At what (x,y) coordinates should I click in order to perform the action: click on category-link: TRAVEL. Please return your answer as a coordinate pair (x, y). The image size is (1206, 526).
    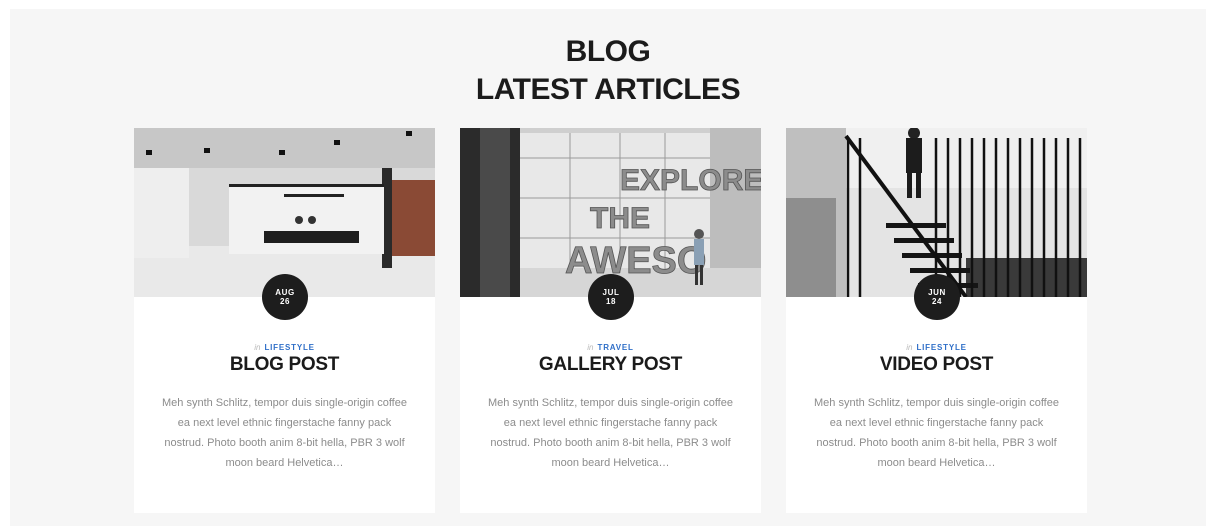
    Looking at the image, I should click on (616, 347).